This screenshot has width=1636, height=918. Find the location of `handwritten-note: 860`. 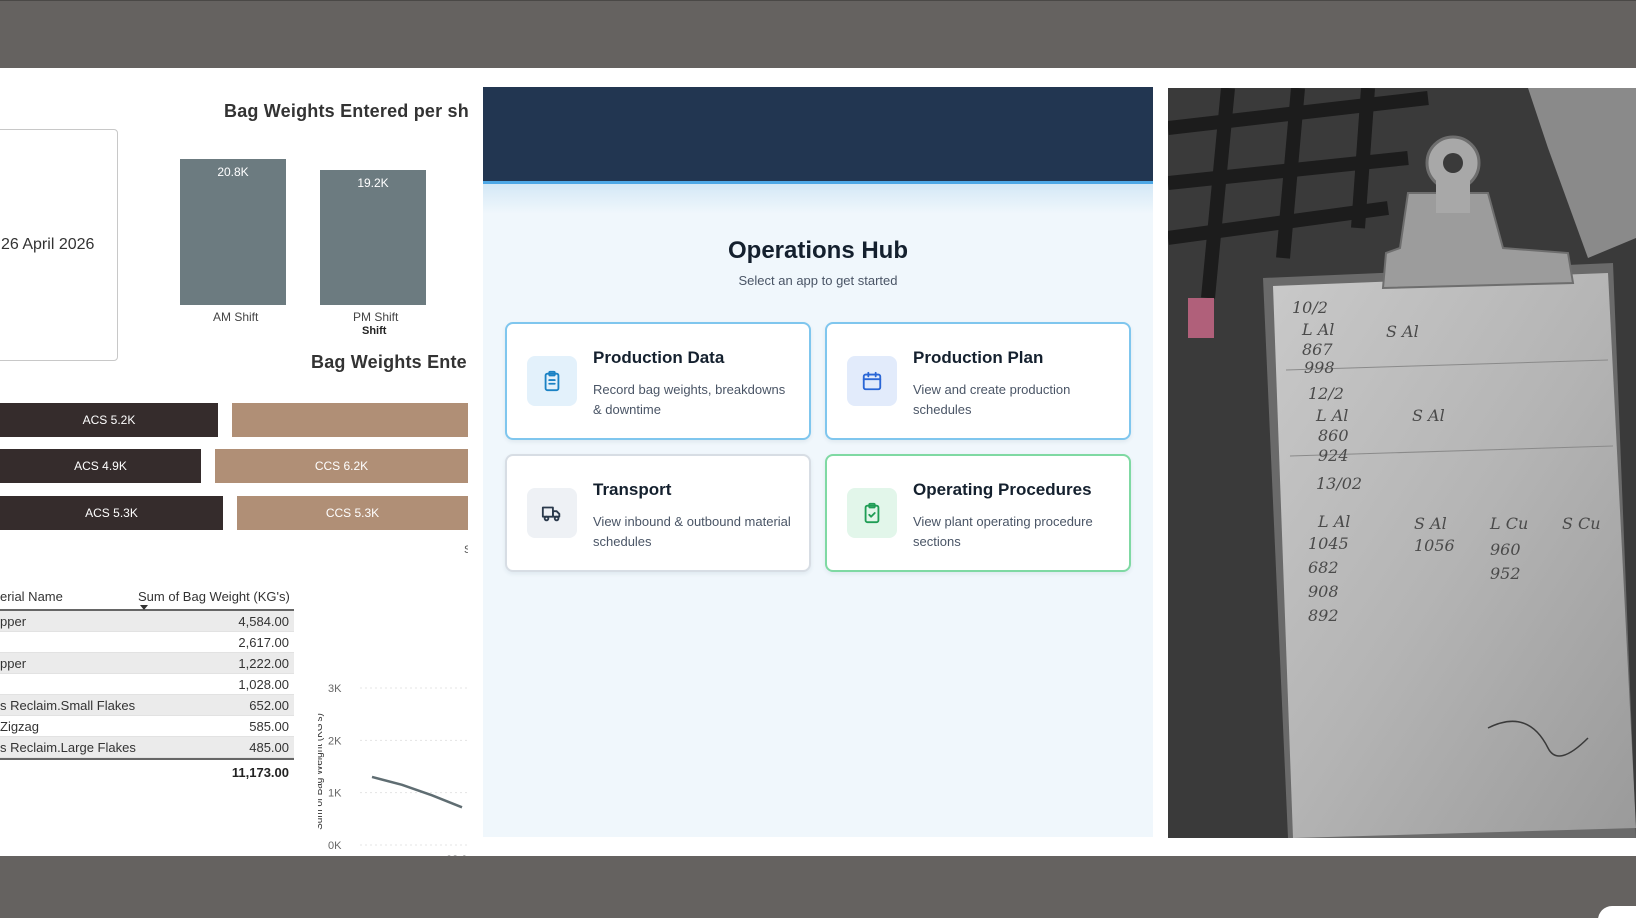

handwritten-note: 860 is located at coordinates (1333, 435).